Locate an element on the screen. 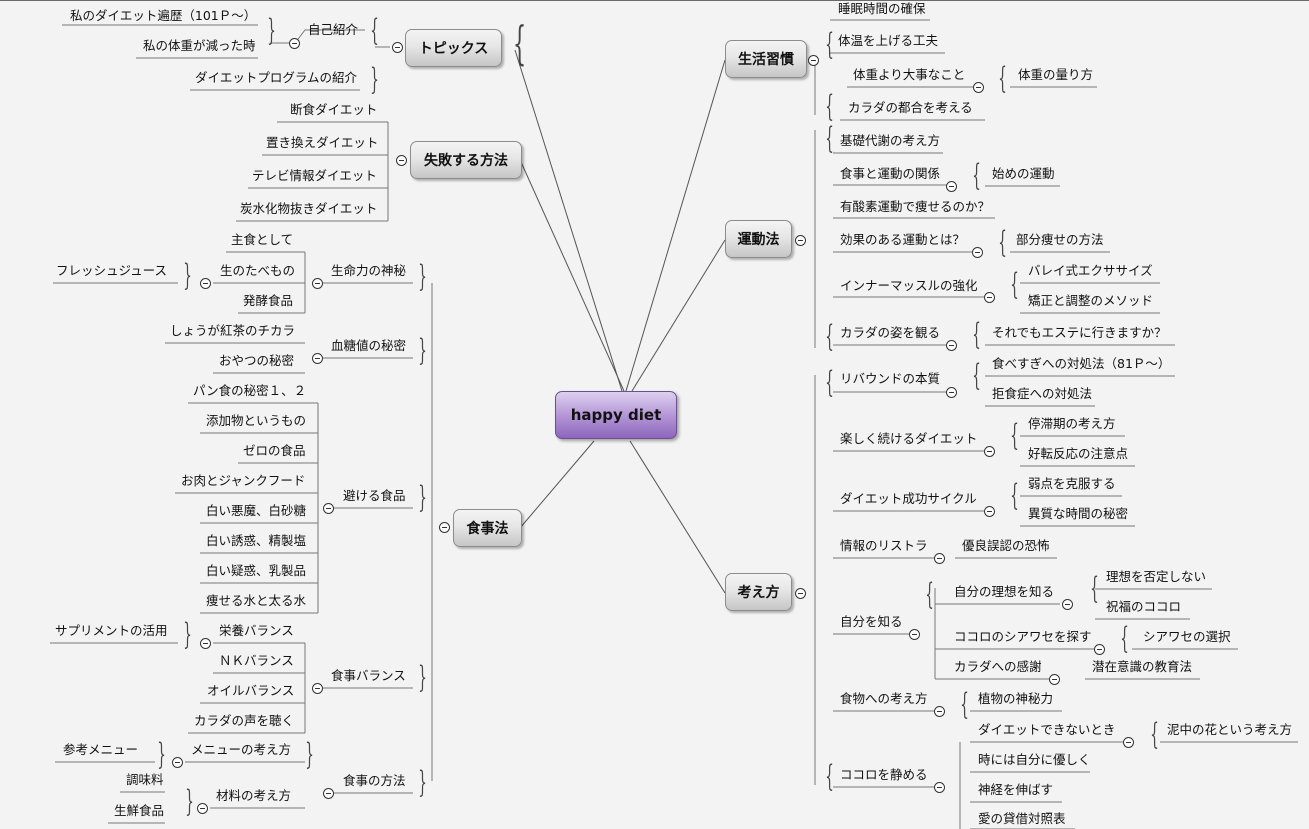 Image resolution: width=1309 pixels, height=829 pixels. node-lotus-thinking: 泥中の花という考え方 is located at coordinates (1229, 730).